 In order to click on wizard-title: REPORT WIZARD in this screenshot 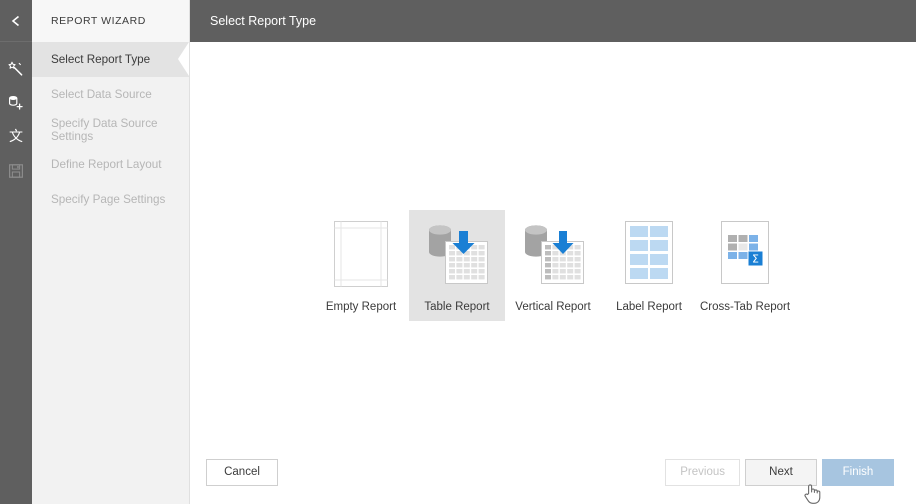, I will do `click(110, 21)`.